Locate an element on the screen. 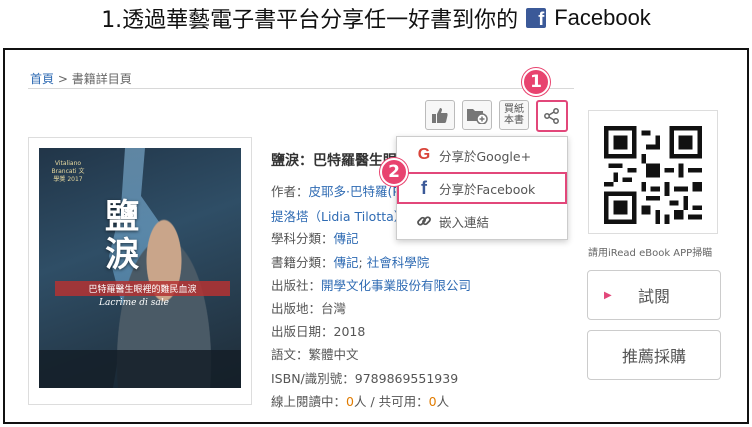 This screenshot has width=752, height=427. qr-code-box is located at coordinates (653, 172).